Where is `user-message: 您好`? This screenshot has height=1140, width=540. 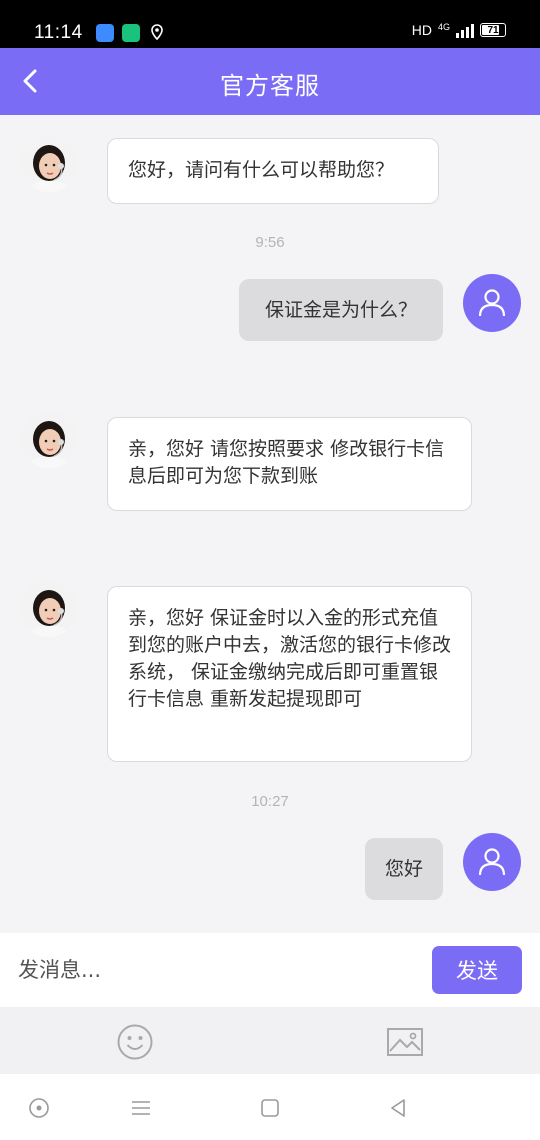 user-message: 您好 is located at coordinates (404, 869).